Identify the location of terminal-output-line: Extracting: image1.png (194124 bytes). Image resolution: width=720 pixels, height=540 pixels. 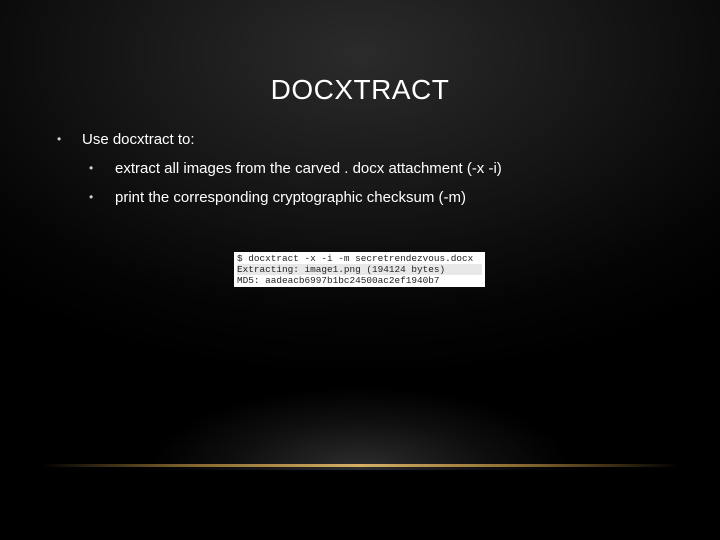
(359, 269).